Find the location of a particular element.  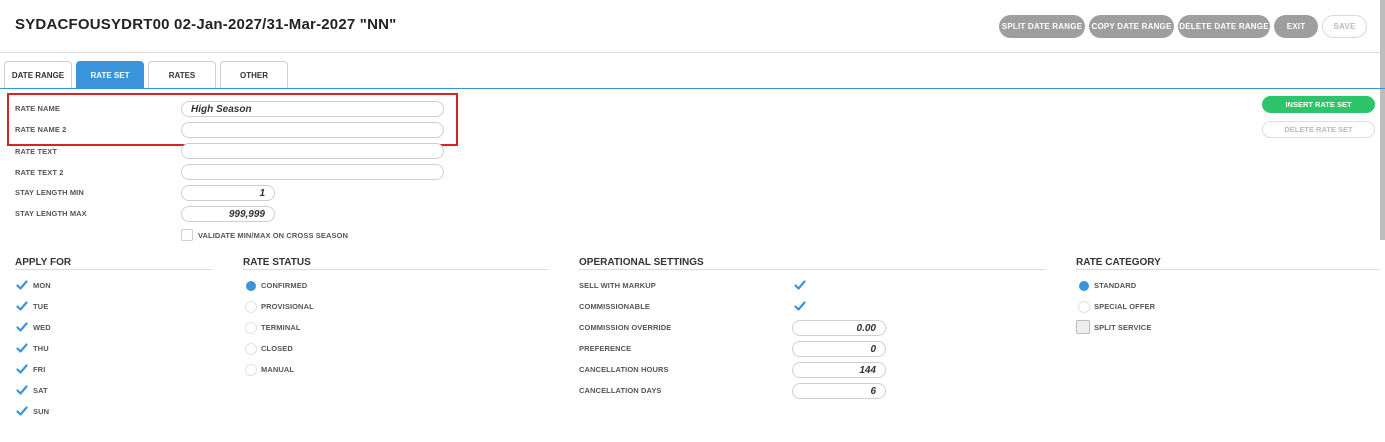

day-label-fri: FRI is located at coordinates (39, 369).